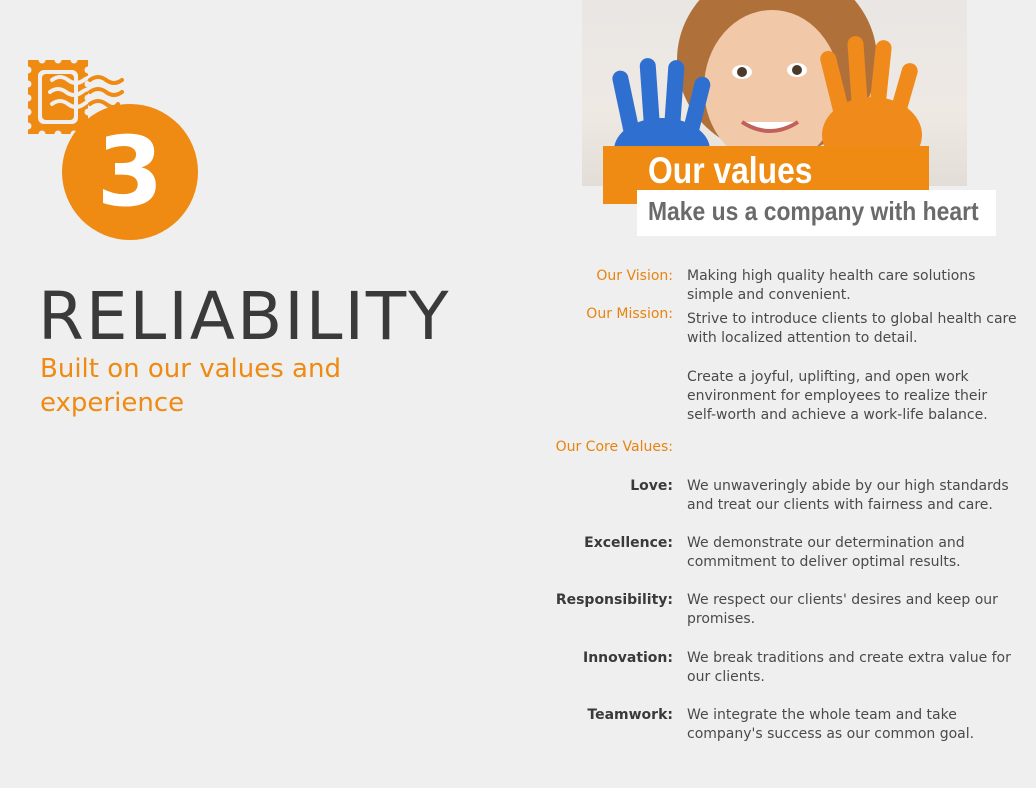  Describe the element at coordinates (627, 658) in the screenshot. I see `value-label-innovation: Innovation:` at that location.